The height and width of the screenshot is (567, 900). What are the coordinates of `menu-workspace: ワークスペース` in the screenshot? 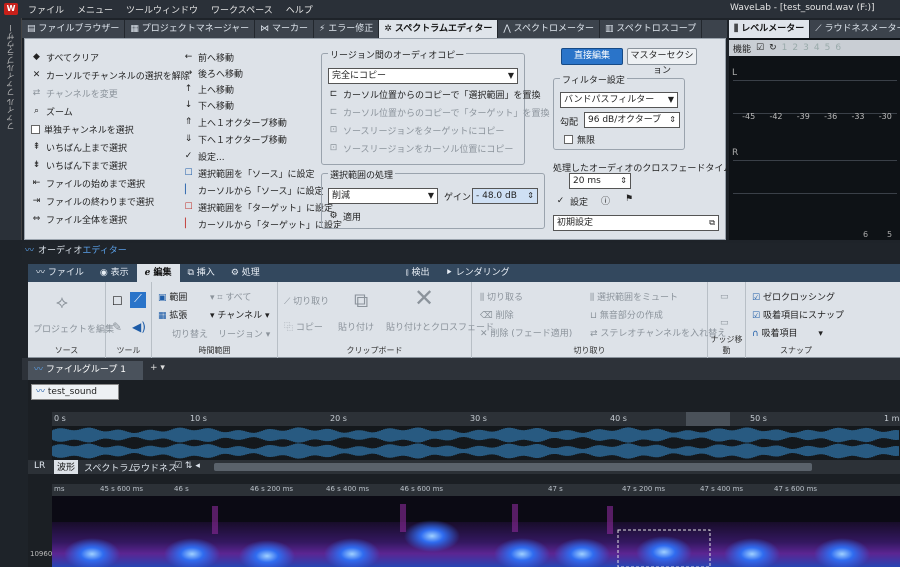 It's located at (242, 9).